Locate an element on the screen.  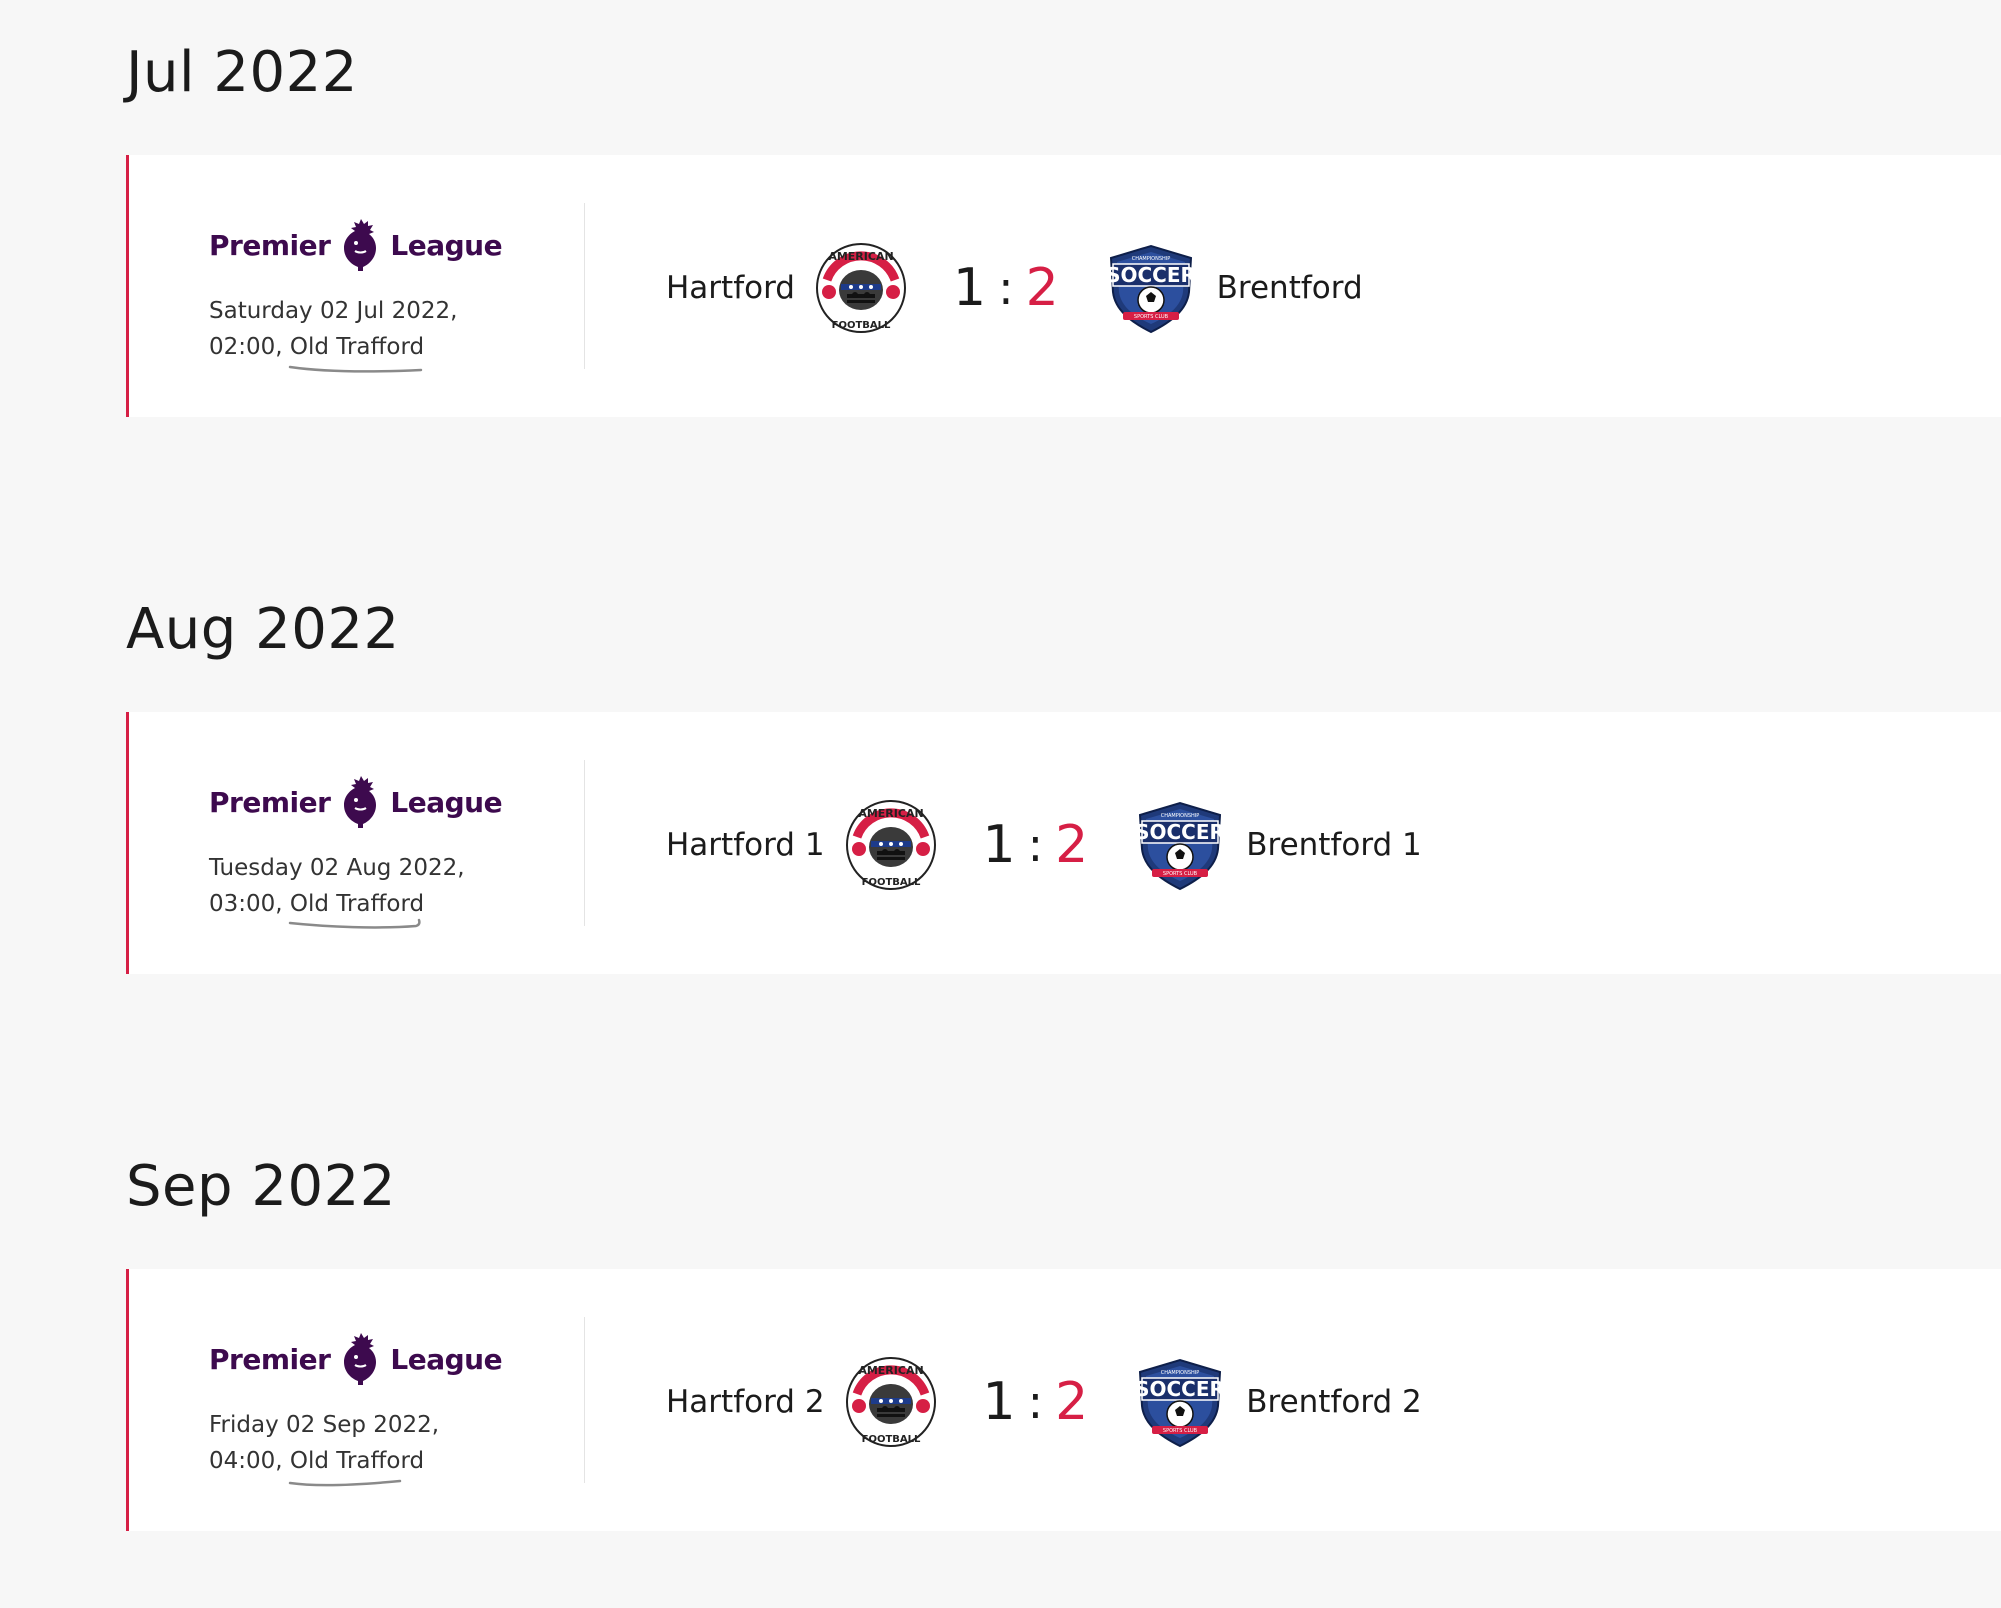
away-team-name: Brentford is located at coordinates (1290, 288).